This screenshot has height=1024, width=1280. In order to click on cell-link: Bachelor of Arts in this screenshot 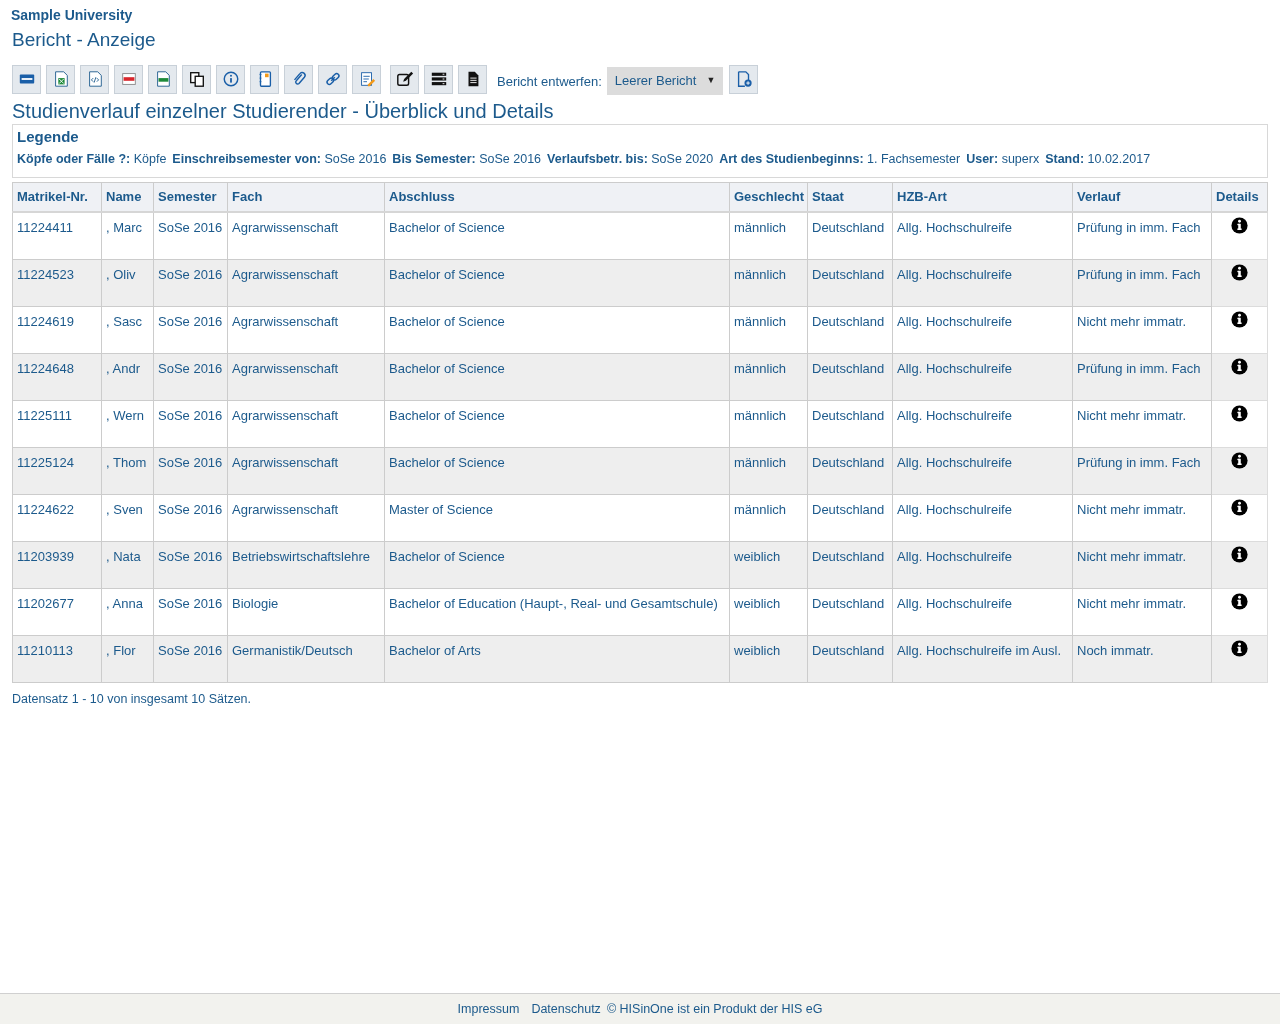, I will do `click(435, 650)`.